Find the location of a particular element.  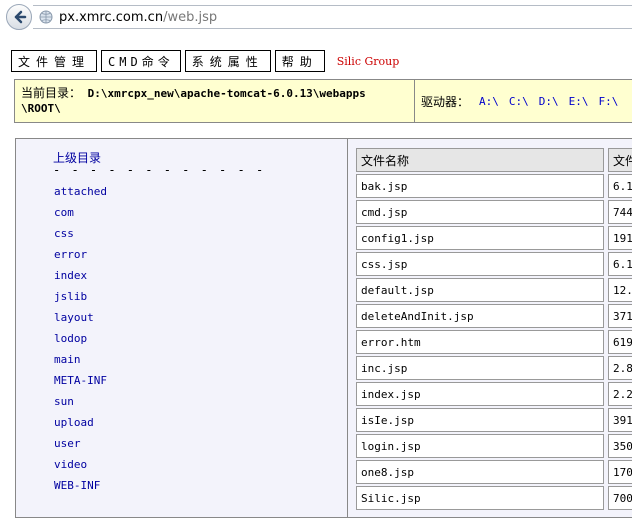

table-row: Silic.jsp 700 is located at coordinates (494, 499).